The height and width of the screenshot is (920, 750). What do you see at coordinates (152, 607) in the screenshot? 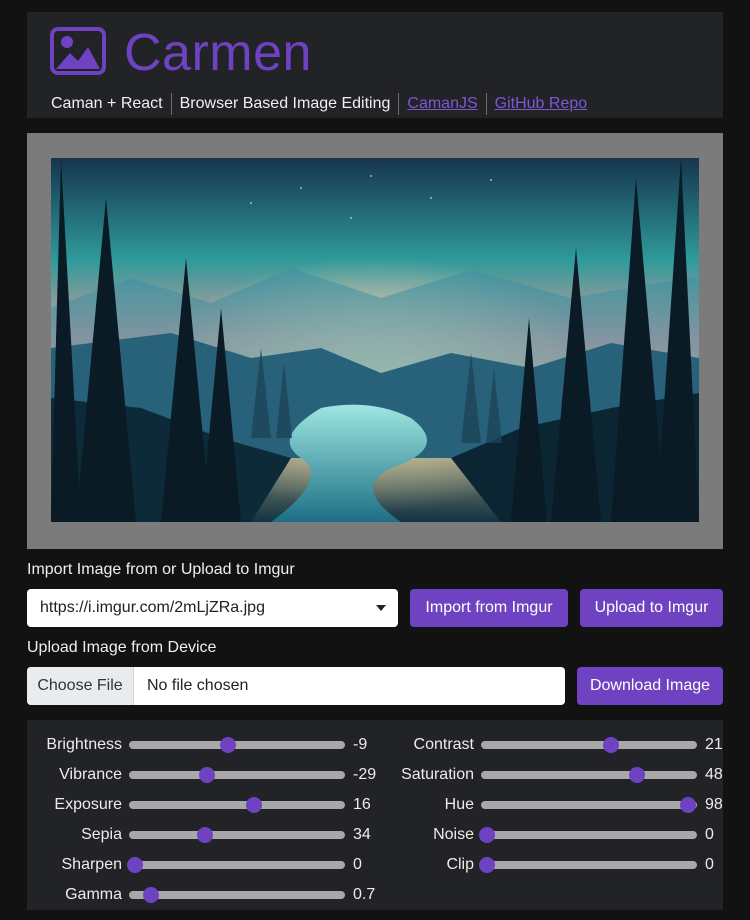
I see `imgur-url-value: https://i.imgur.com/2mLjZRa.jpg` at bounding box center [152, 607].